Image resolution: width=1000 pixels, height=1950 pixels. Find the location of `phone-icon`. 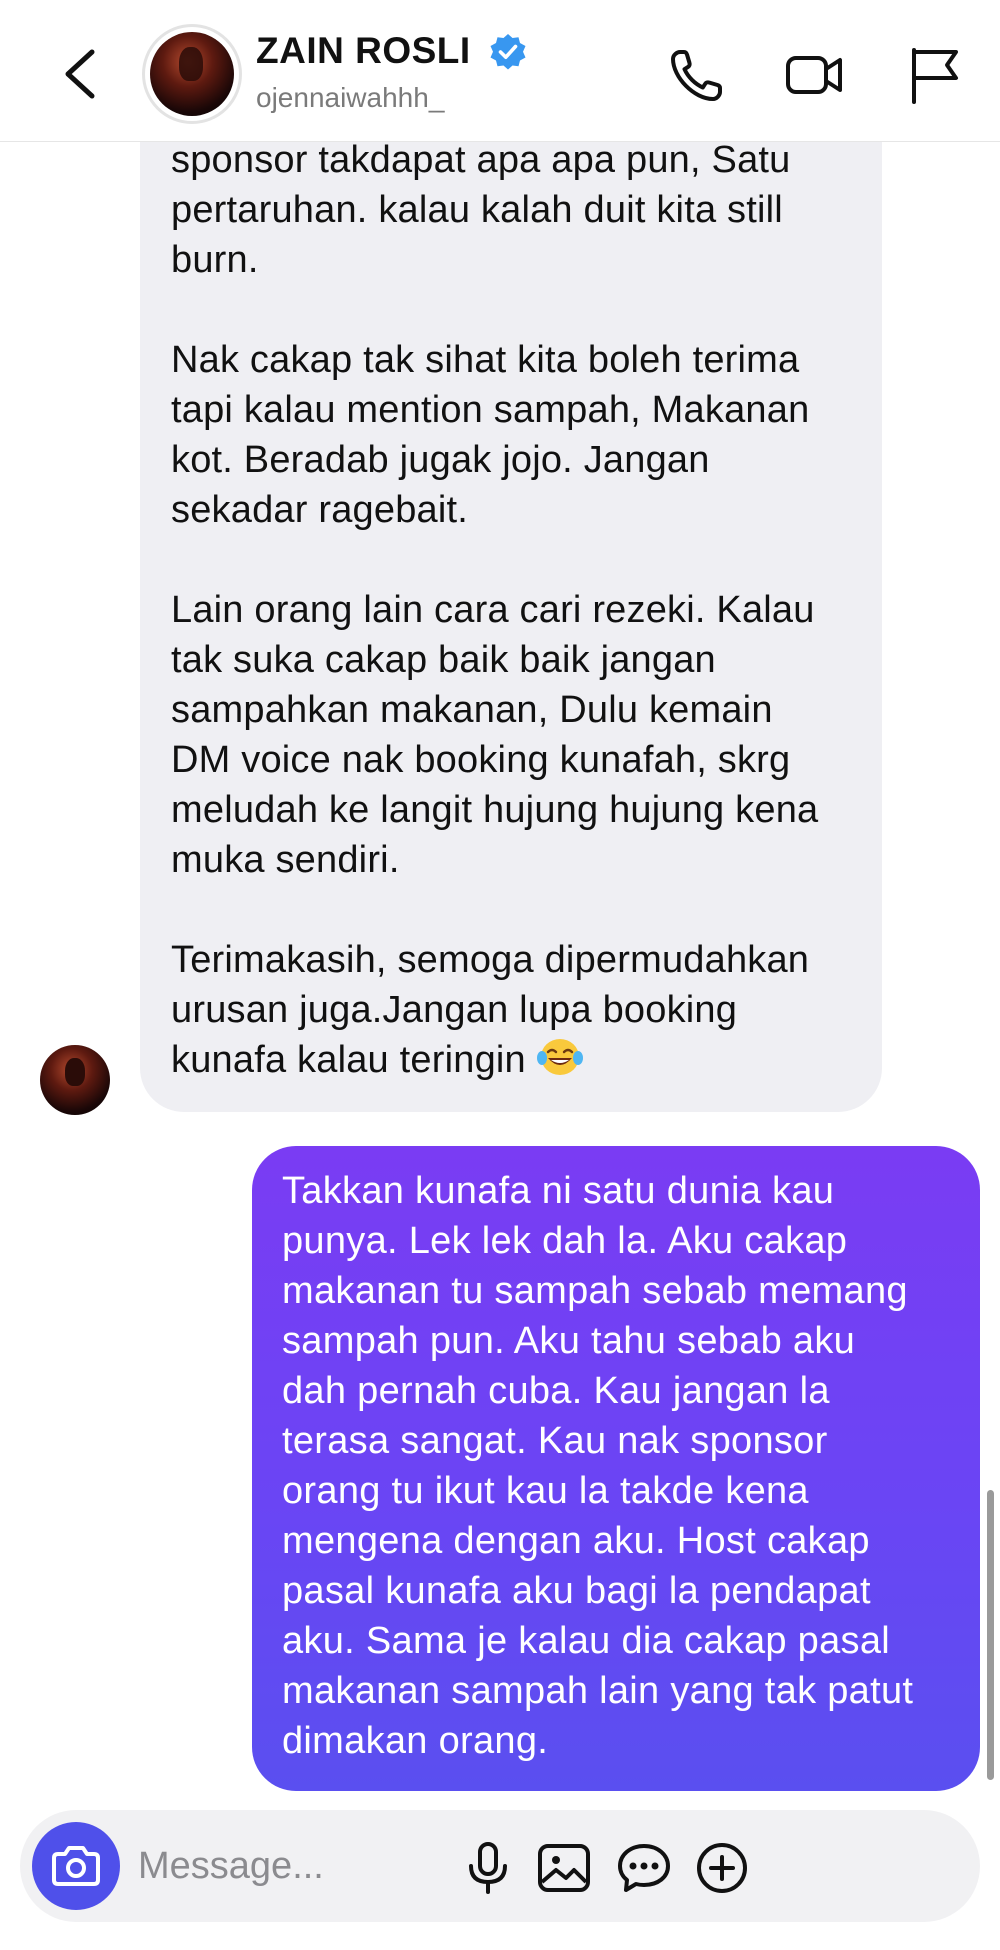

phone-icon is located at coordinates (697, 75).